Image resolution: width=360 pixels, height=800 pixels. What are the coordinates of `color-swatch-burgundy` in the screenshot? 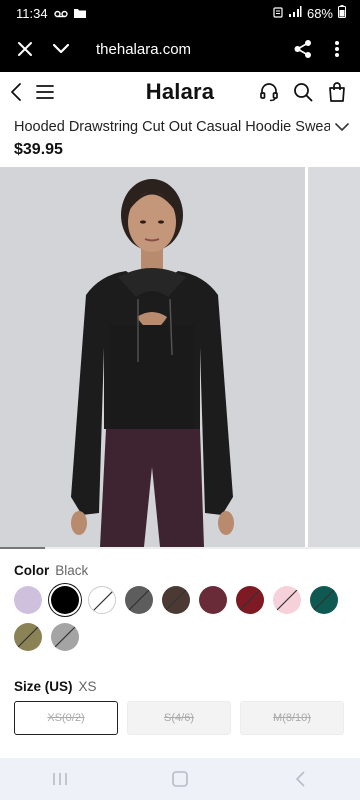 It's located at (213, 600).